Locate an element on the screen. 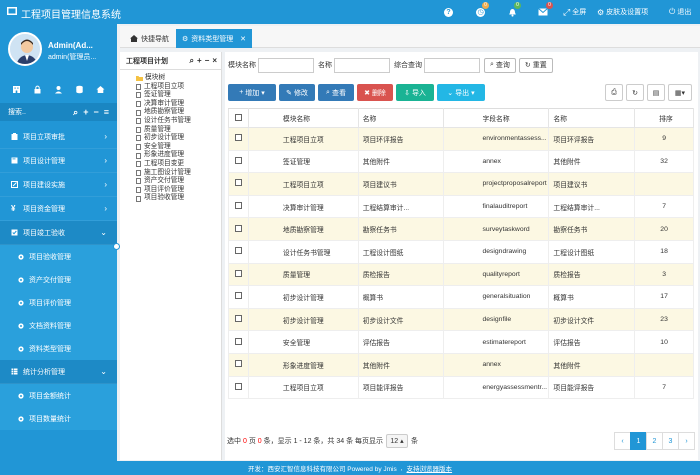  submenu-item: 项目数量统计 is located at coordinates (58, 418).